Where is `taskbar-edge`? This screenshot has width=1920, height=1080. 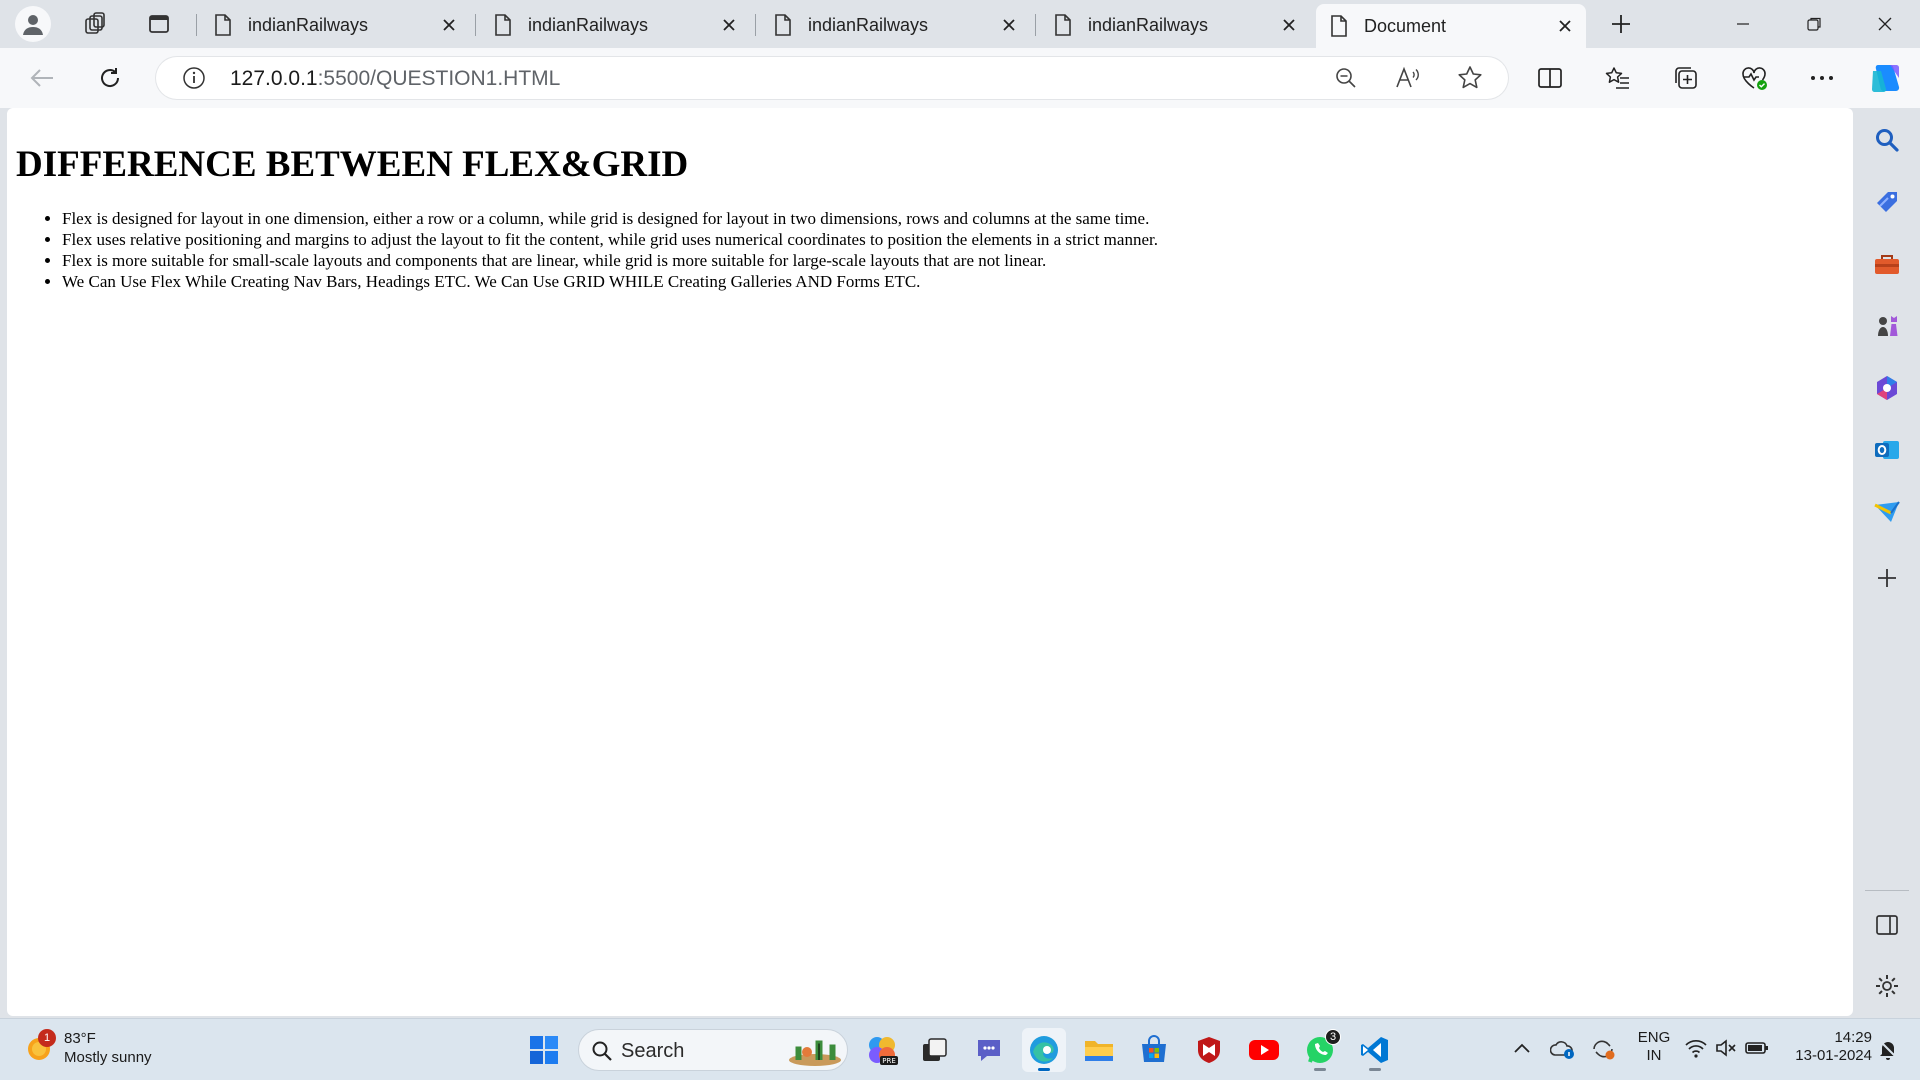
taskbar-edge is located at coordinates (1044, 1050).